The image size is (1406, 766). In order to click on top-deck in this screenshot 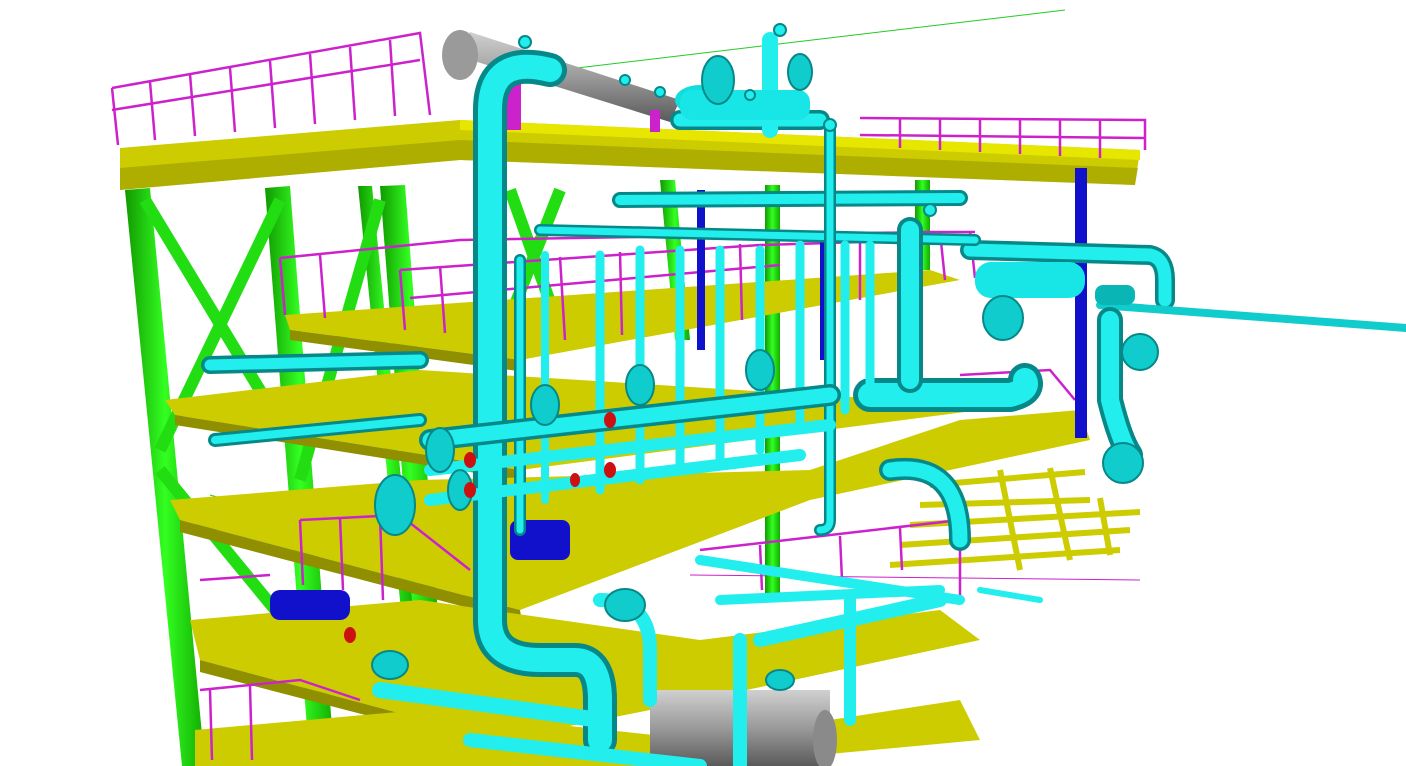, I will do `click(630, 155)`.